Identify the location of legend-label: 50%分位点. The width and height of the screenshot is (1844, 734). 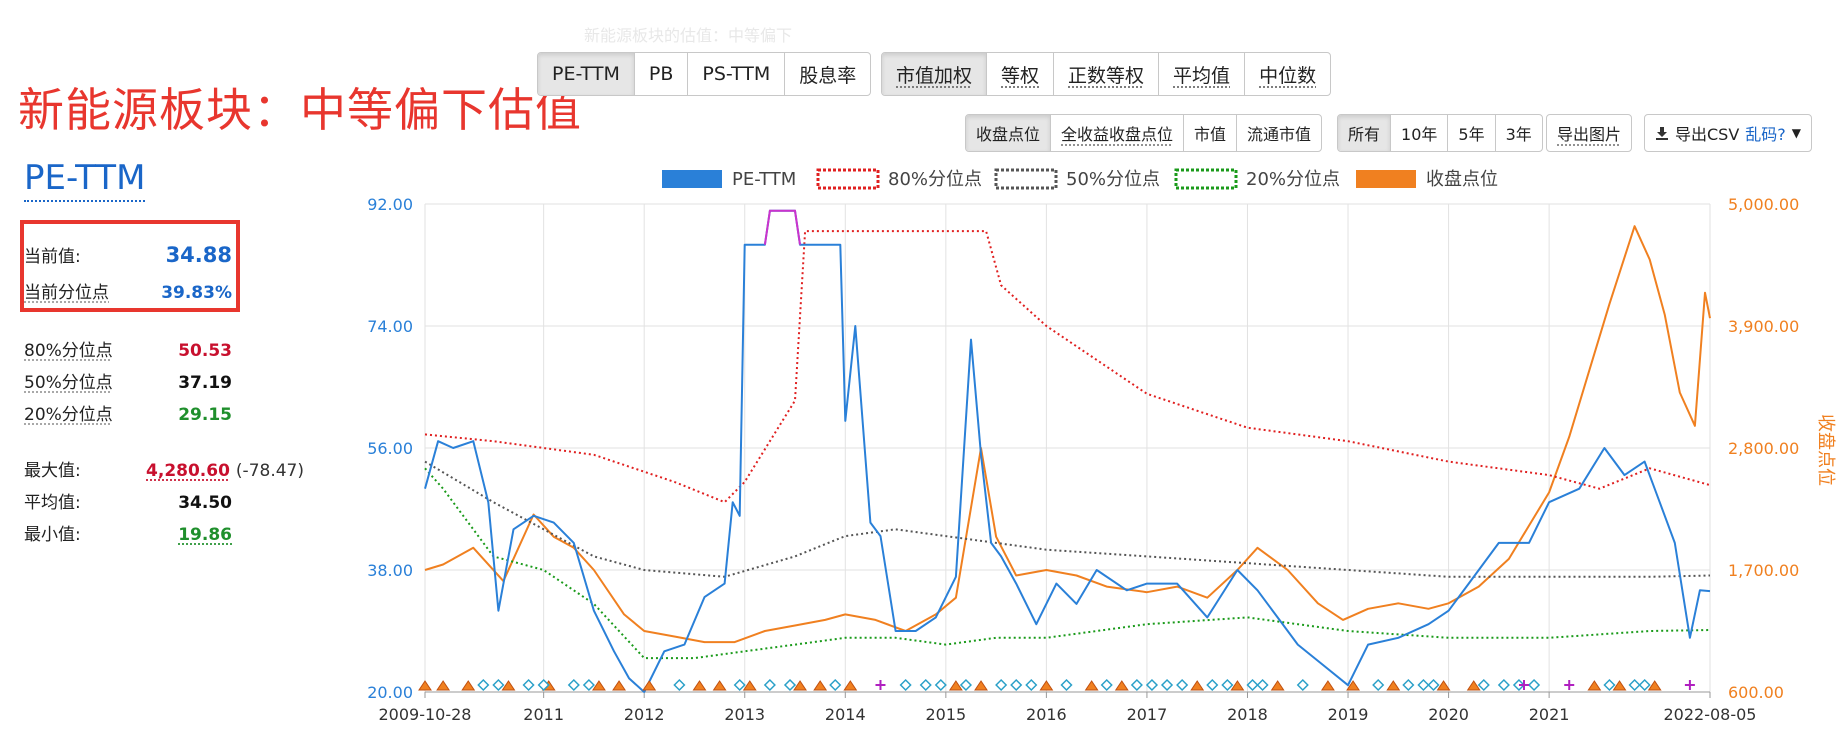
(1113, 179).